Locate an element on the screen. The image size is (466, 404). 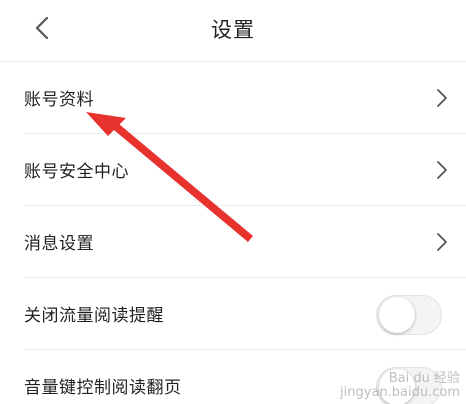
watermark-site: jingyan.baidu.com is located at coordinates (400, 392).